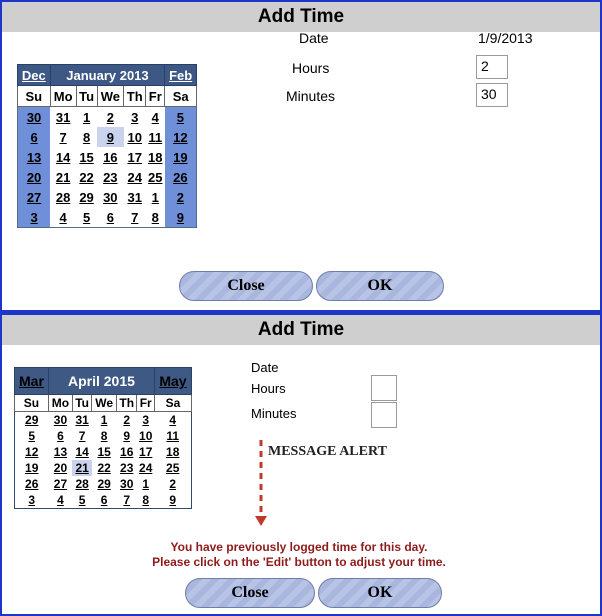  I want to click on minutes-input: 30, so click(492, 95).